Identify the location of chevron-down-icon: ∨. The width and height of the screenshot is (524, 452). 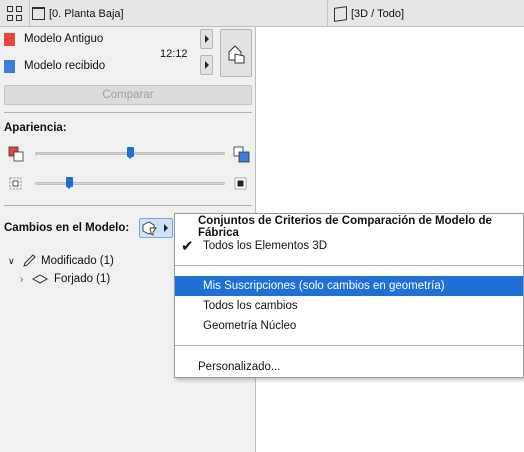
(13, 261).